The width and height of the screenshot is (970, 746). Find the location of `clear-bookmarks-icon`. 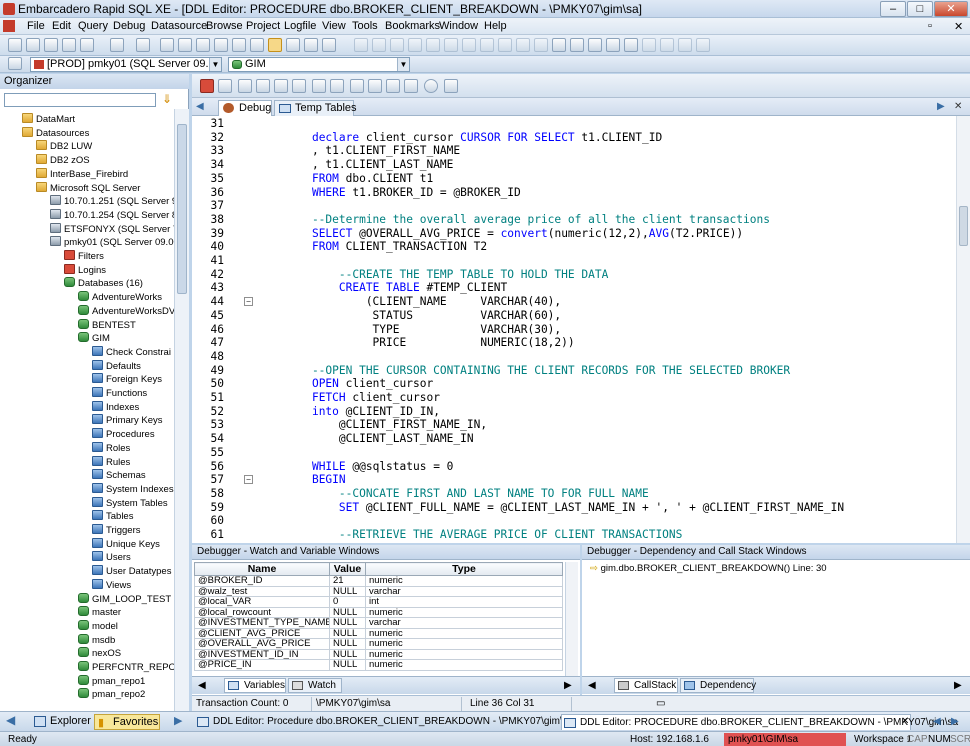

clear-bookmarks-icon is located at coordinates (685, 45).